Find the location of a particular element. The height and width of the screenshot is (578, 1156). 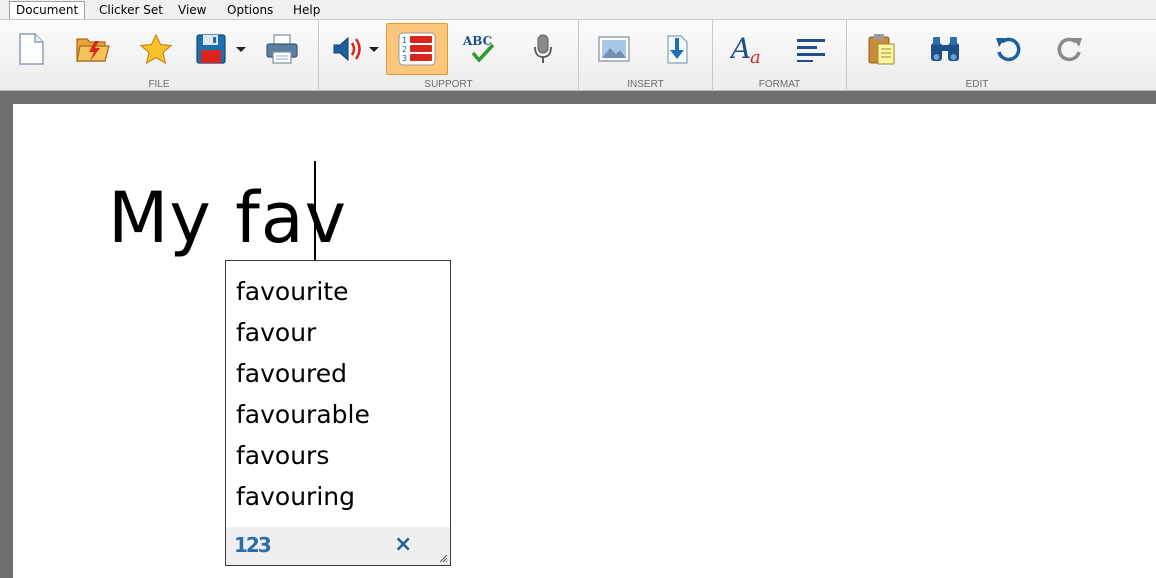

save-disk-icon is located at coordinates (211, 49).